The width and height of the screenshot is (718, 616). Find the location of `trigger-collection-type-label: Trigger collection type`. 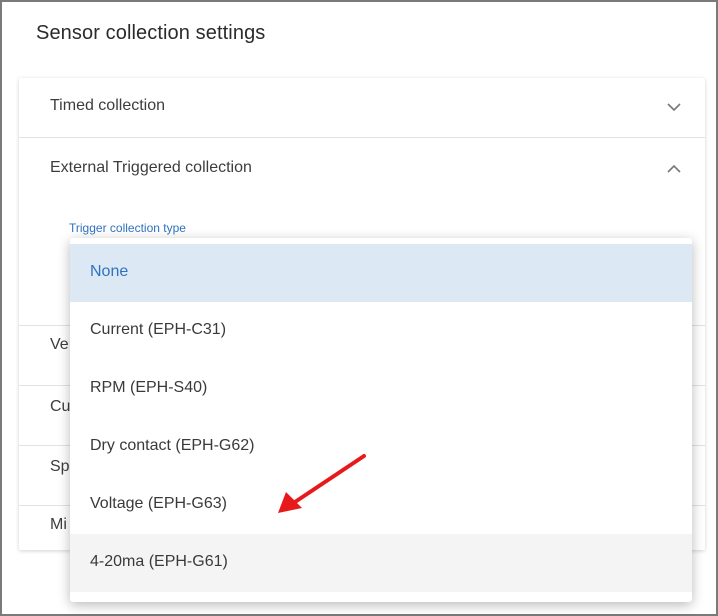

trigger-collection-type-label: Trigger collection type is located at coordinates (127, 228).